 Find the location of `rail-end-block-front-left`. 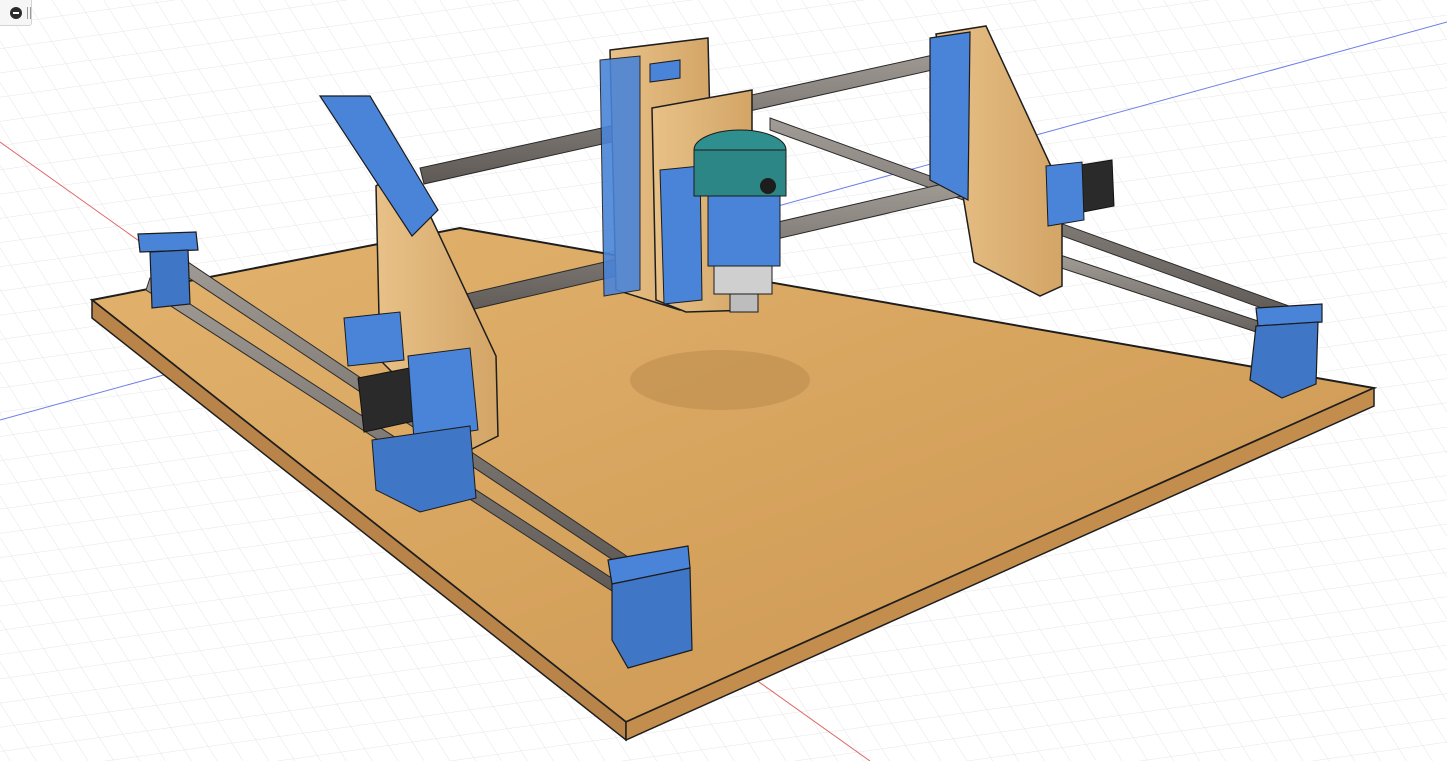

rail-end-block-front-left is located at coordinates (650, 607).